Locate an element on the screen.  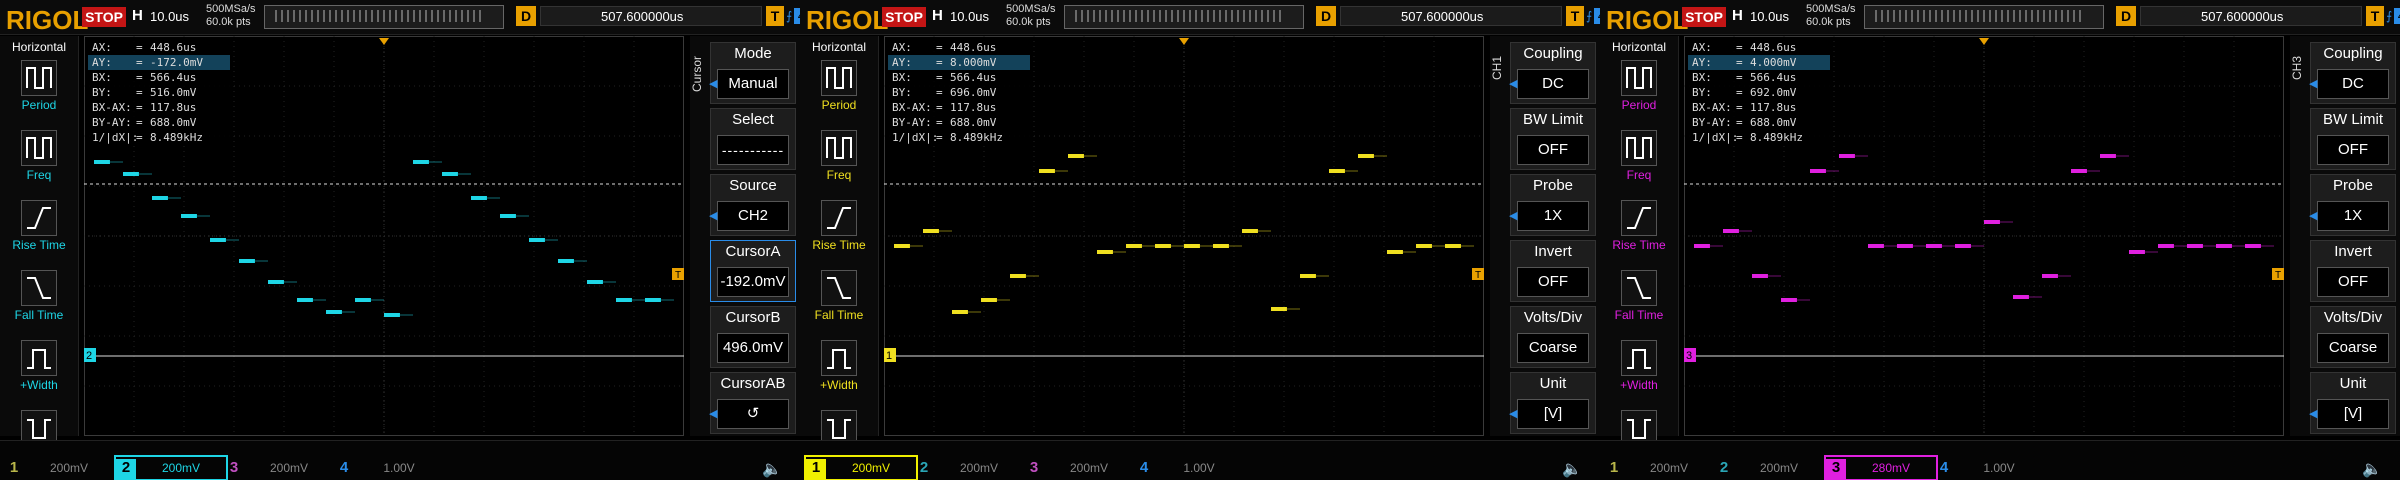
measure-button-label: Fall Time is located at coordinates (39, 315).